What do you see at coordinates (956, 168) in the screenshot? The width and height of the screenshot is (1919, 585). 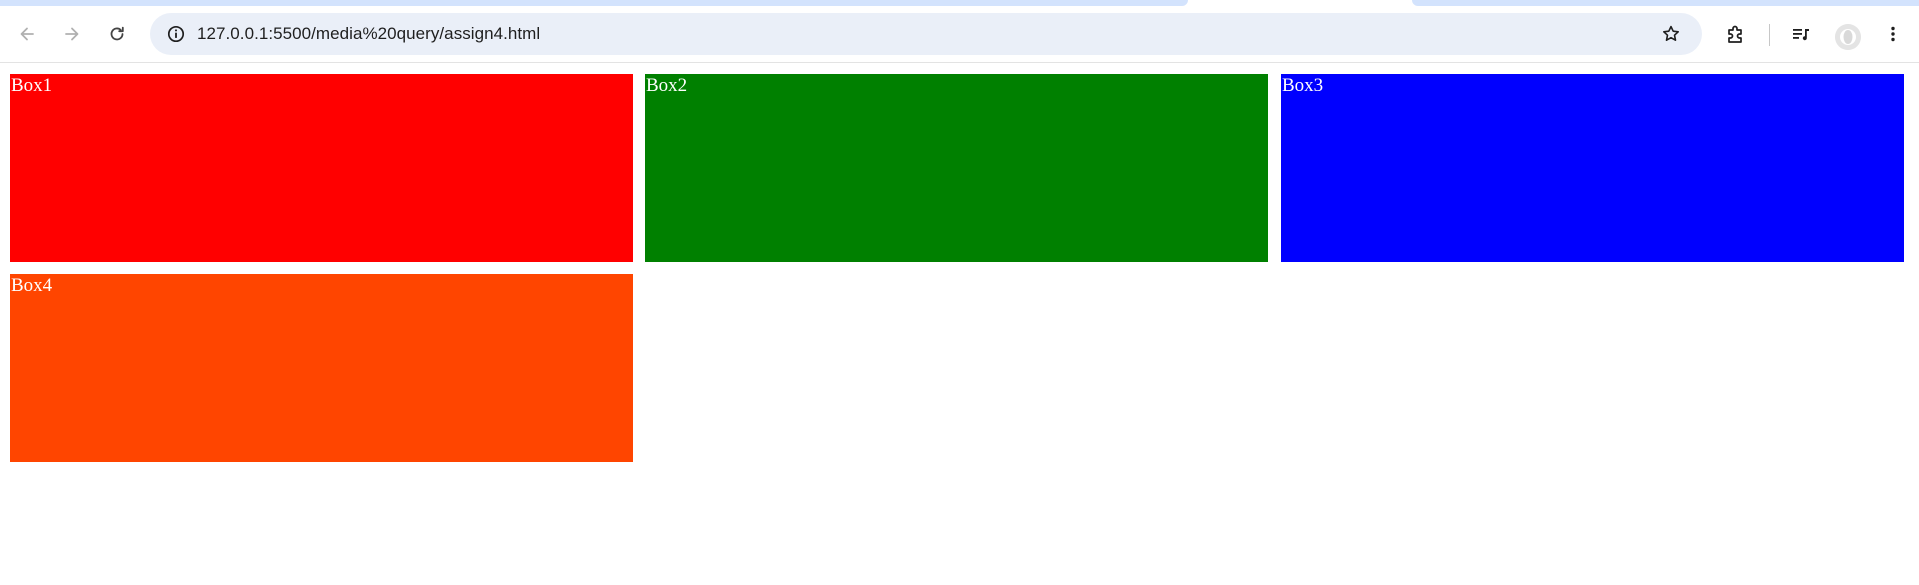 I see `box-2: Box2` at bounding box center [956, 168].